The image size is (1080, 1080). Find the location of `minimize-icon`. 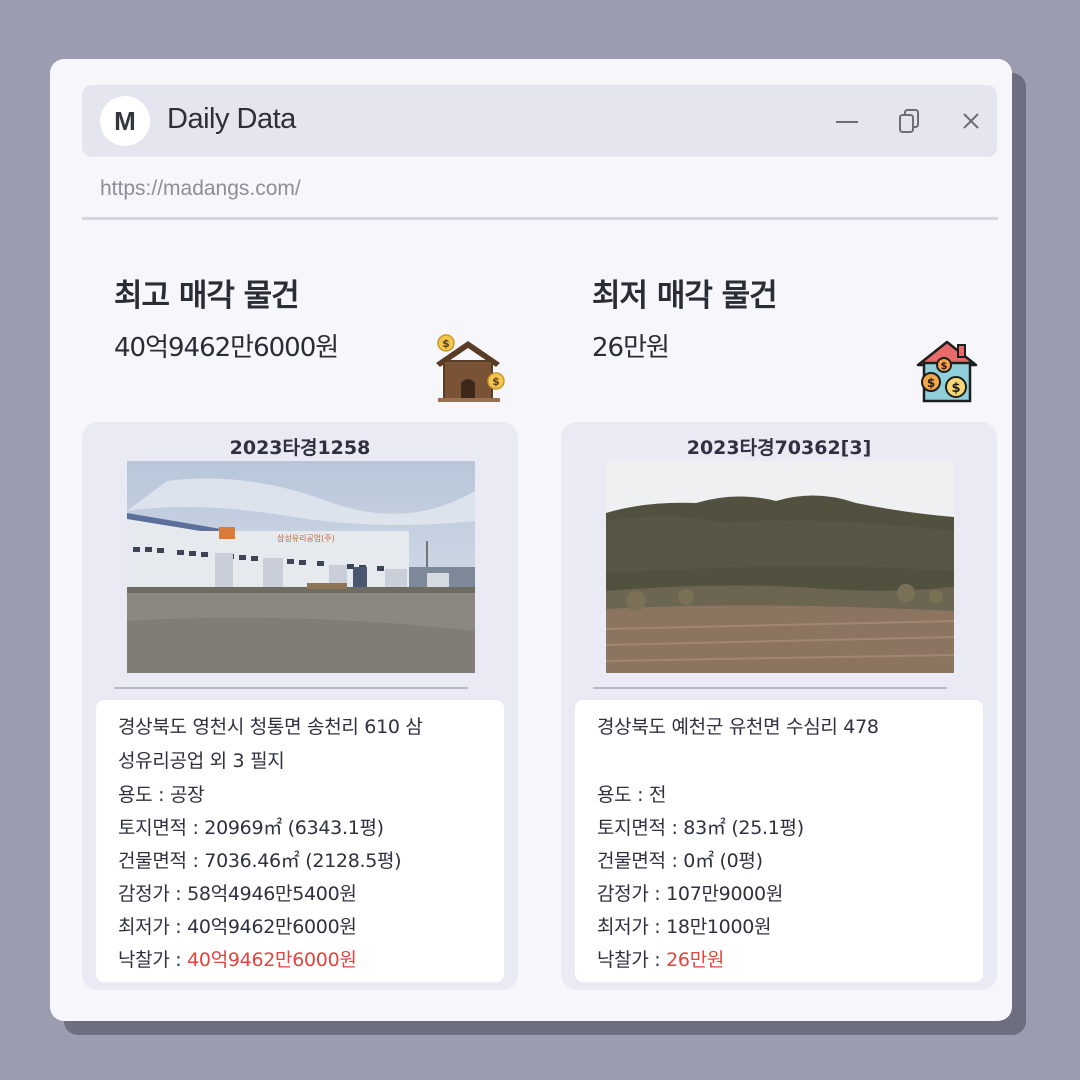

minimize-icon is located at coordinates (847, 122).